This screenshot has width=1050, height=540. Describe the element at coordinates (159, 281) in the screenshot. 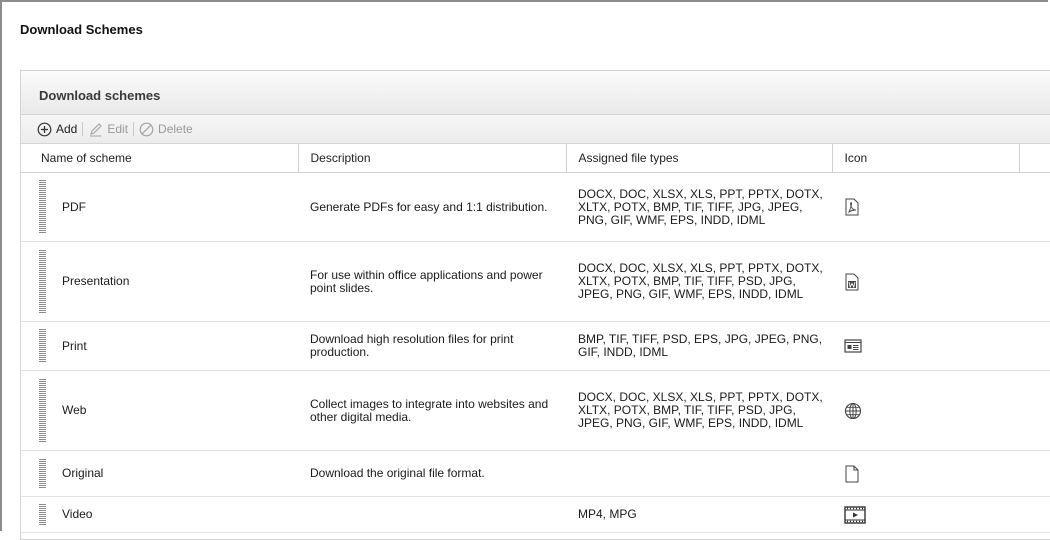

I see `name-cell: Presentation` at that location.